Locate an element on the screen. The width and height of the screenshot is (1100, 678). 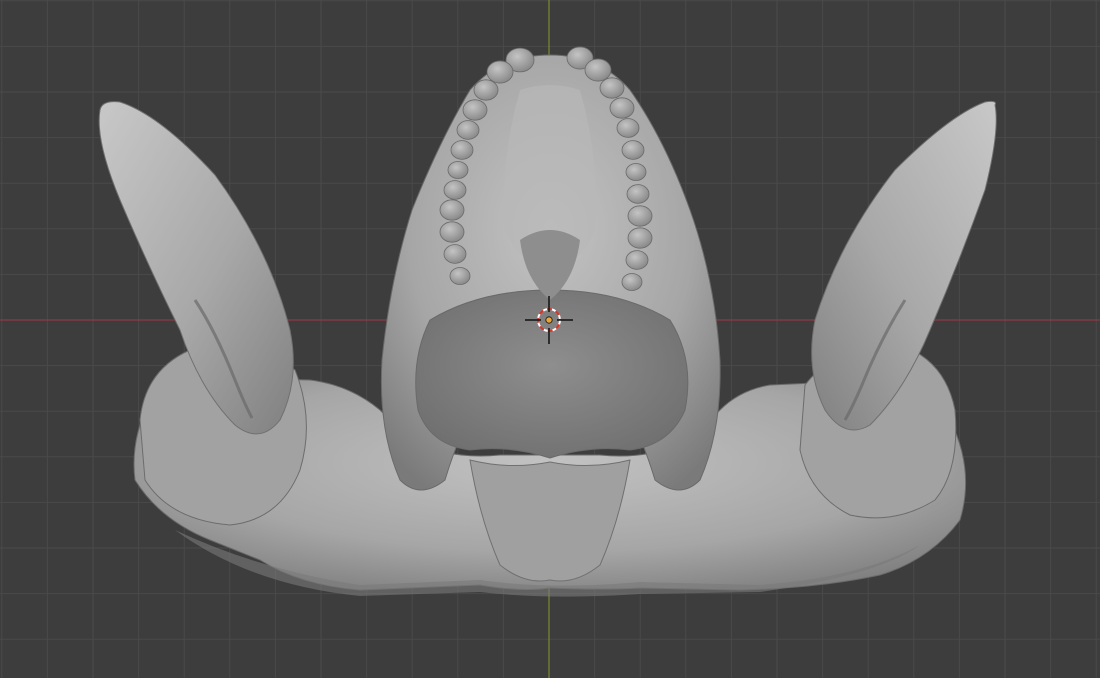
right-horn is located at coordinates (904, 265).